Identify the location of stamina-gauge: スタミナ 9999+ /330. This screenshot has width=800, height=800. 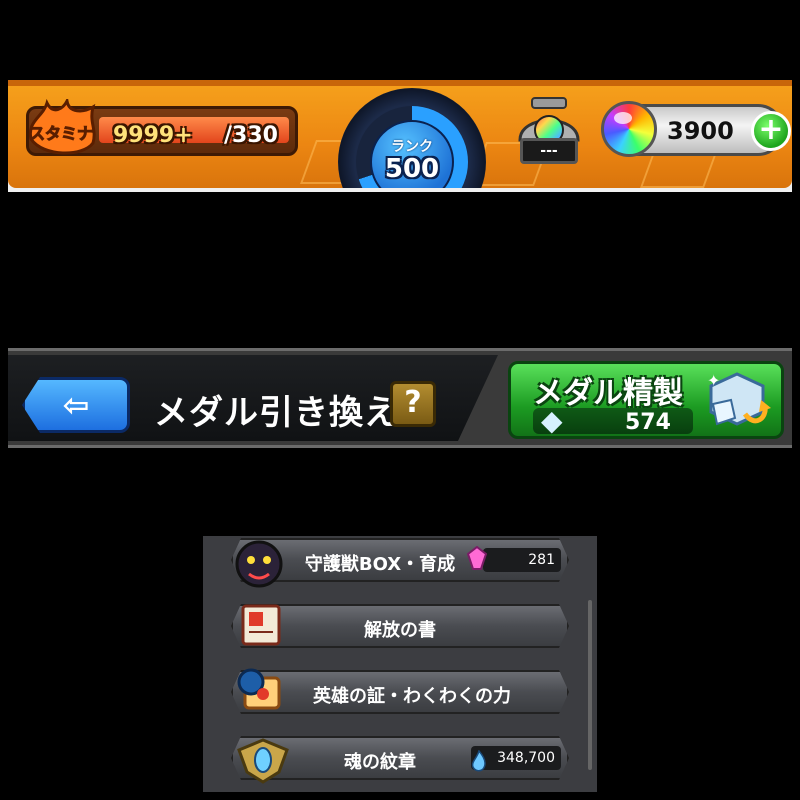
(162, 127).